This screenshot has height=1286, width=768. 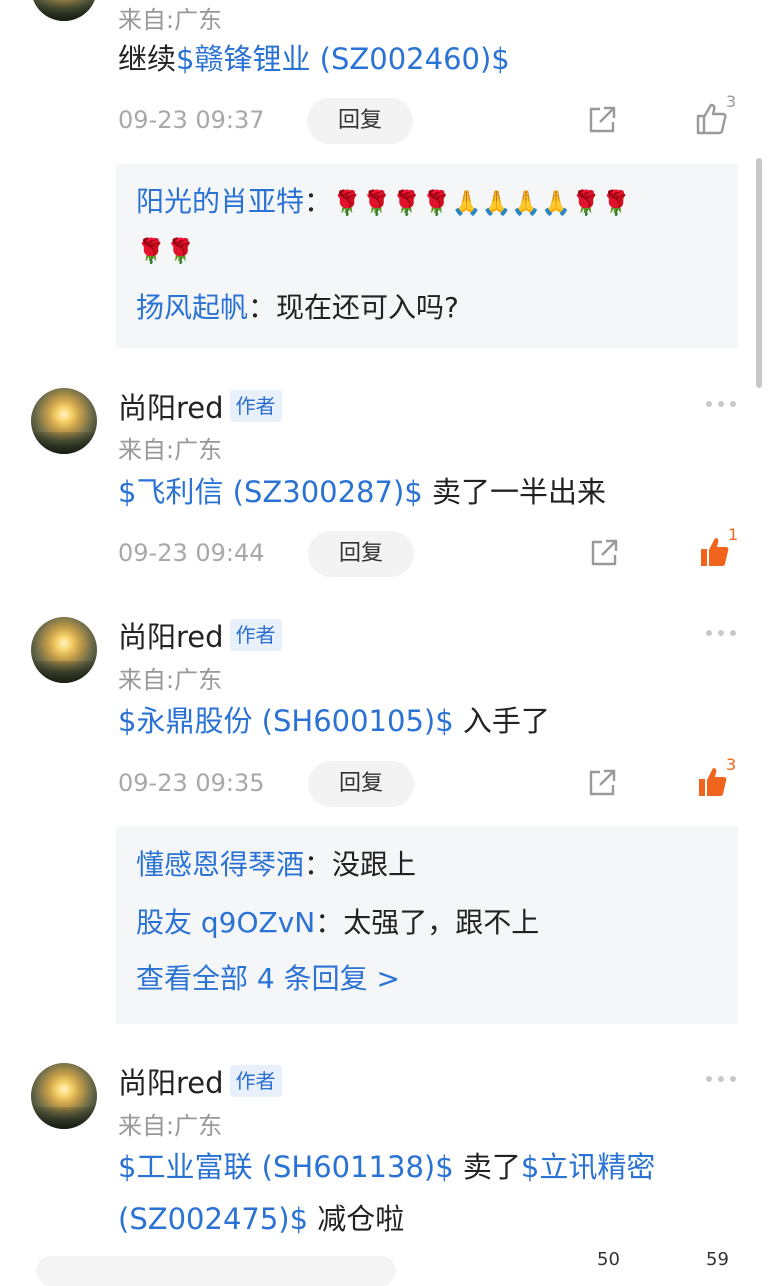 I want to click on comment-time: 09-23 09:35, so click(x=191, y=783).